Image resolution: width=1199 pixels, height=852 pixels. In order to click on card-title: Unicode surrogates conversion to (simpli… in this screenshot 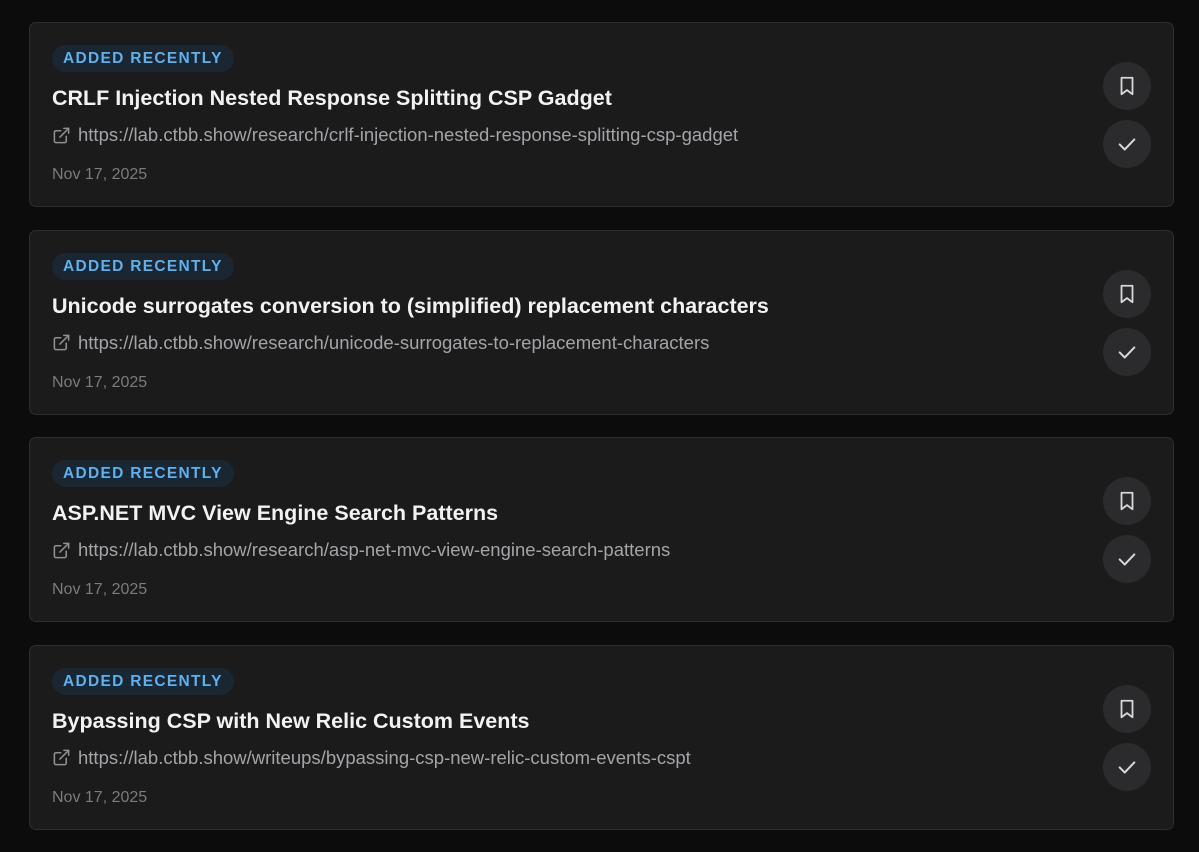, I will do `click(410, 306)`.